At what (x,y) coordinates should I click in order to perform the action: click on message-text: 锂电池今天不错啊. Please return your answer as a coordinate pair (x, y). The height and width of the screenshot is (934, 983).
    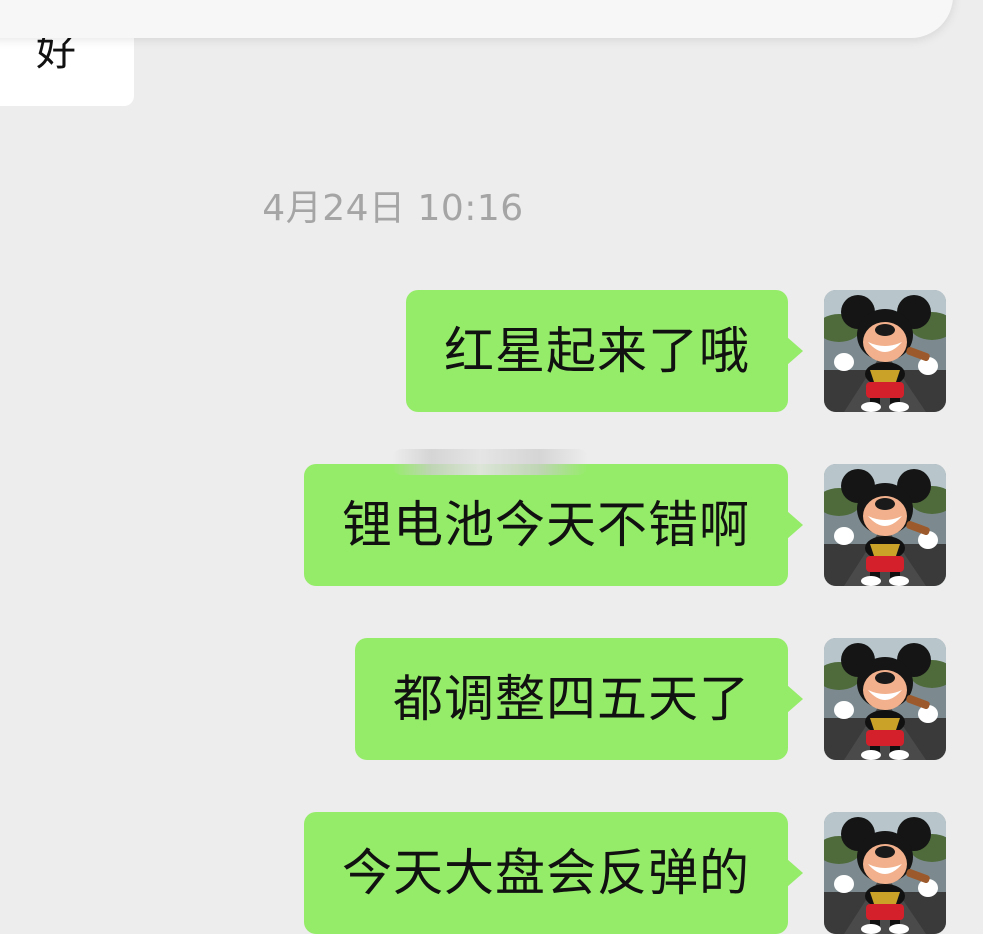
    Looking at the image, I should click on (546, 525).